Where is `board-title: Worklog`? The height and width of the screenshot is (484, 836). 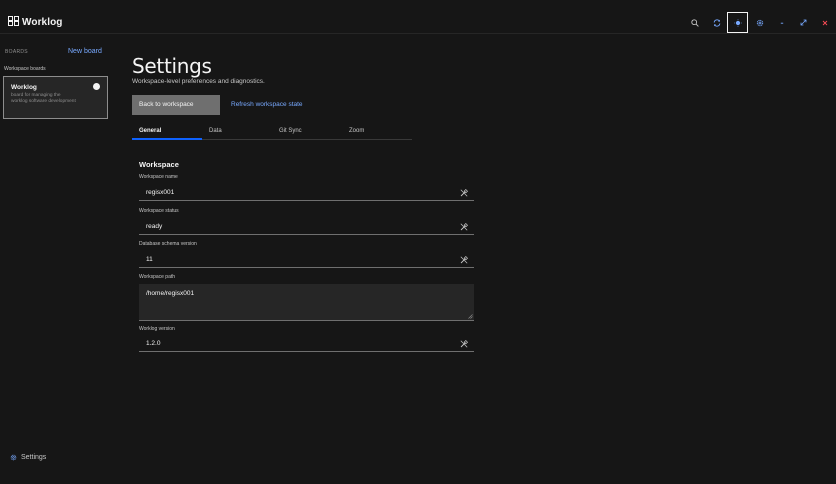
board-title: Worklog is located at coordinates (24, 87).